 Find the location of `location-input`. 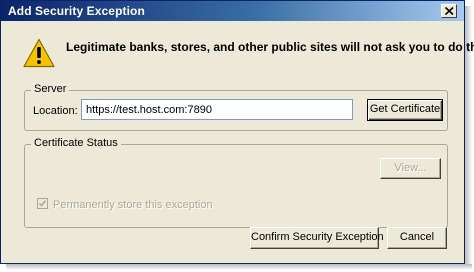

location-input is located at coordinates (217, 109).